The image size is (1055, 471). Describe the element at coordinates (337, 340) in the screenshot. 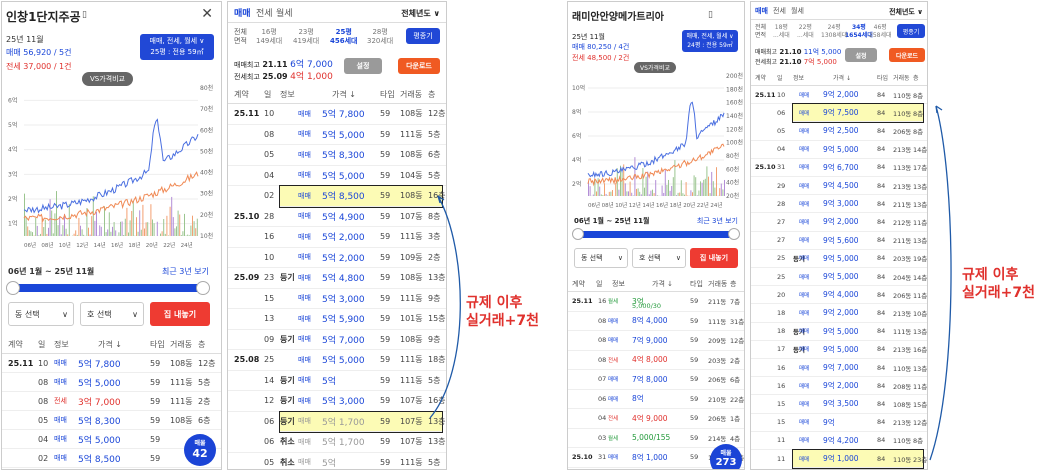

I see `table-row: 09 등기 매매 5억 7,000 59 108동 9층` at that location.